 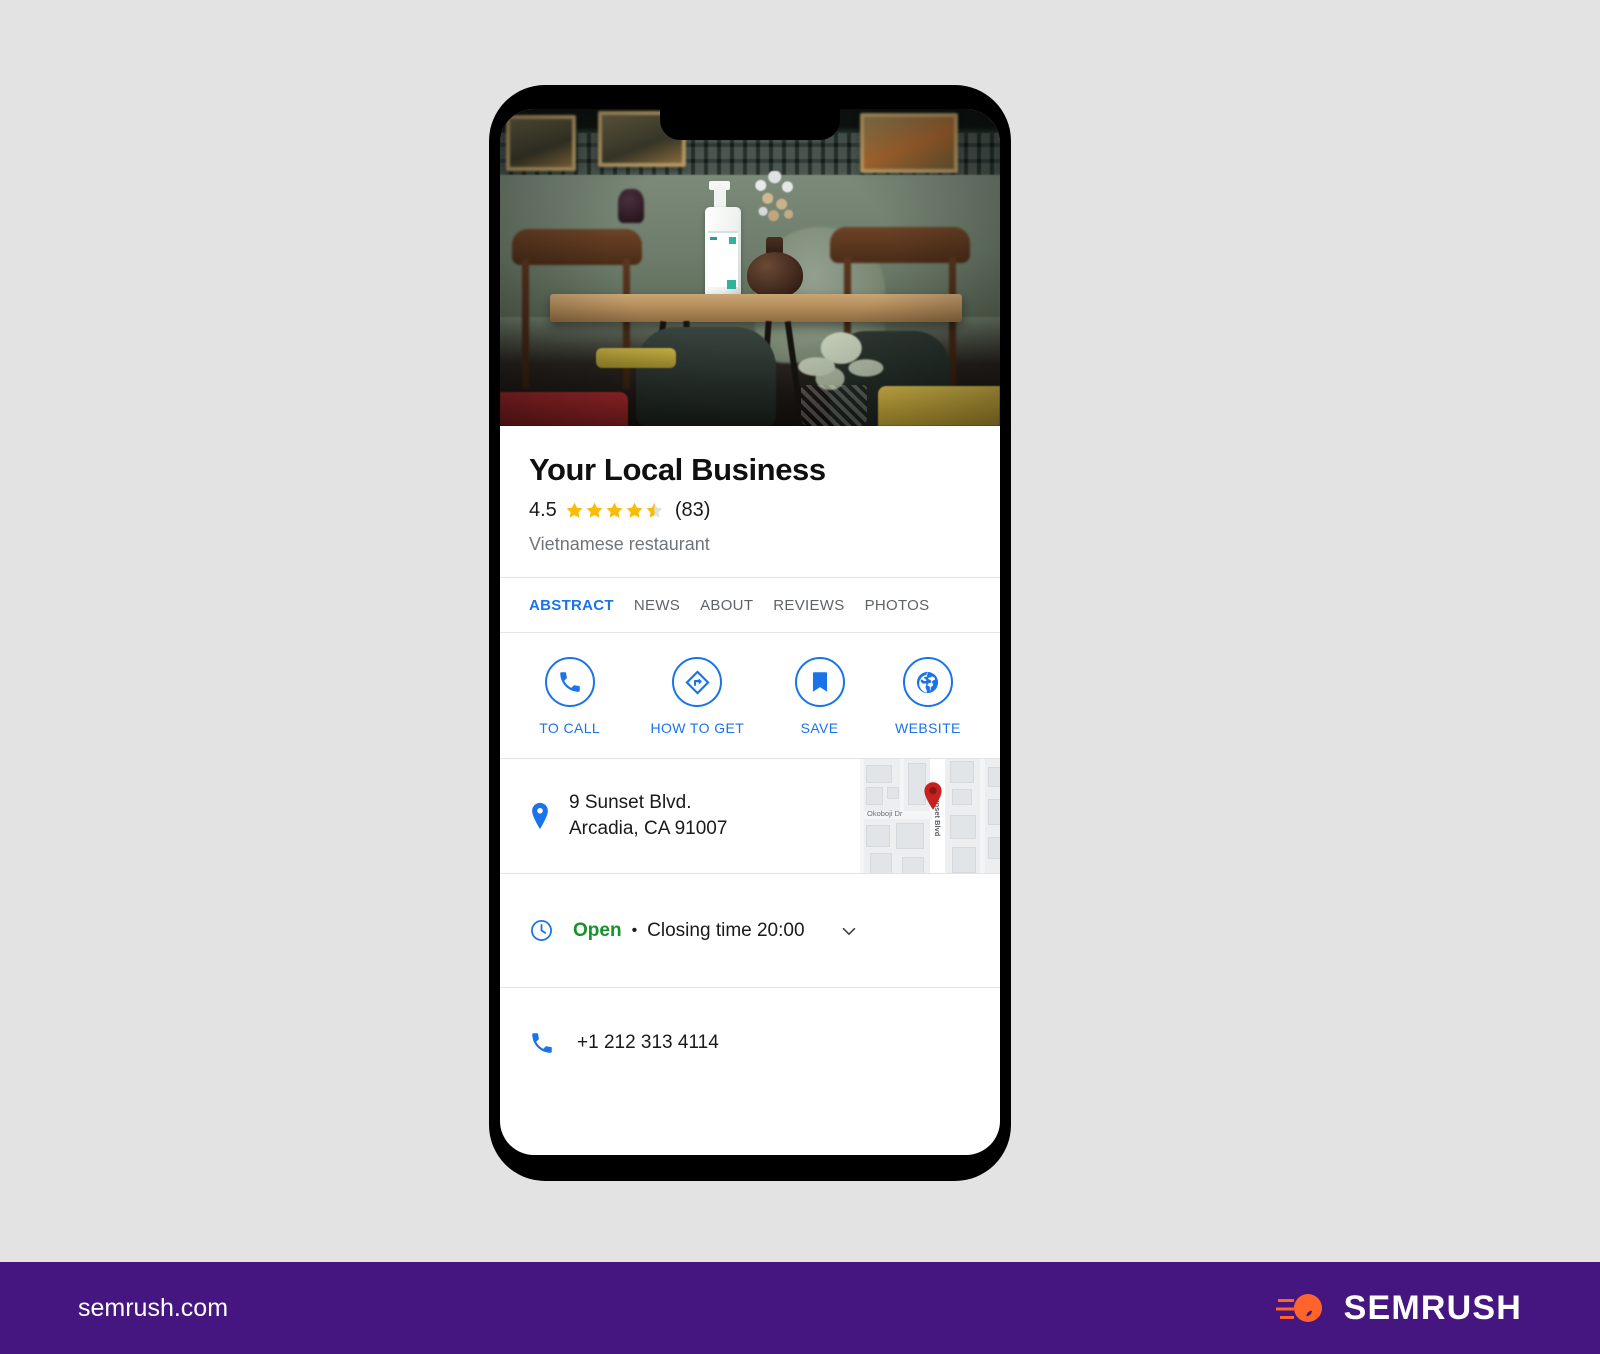 I want to click on address-content: 9 Sunset Blvd. Arcadia, CA 91007, so click(x=680, y=816).